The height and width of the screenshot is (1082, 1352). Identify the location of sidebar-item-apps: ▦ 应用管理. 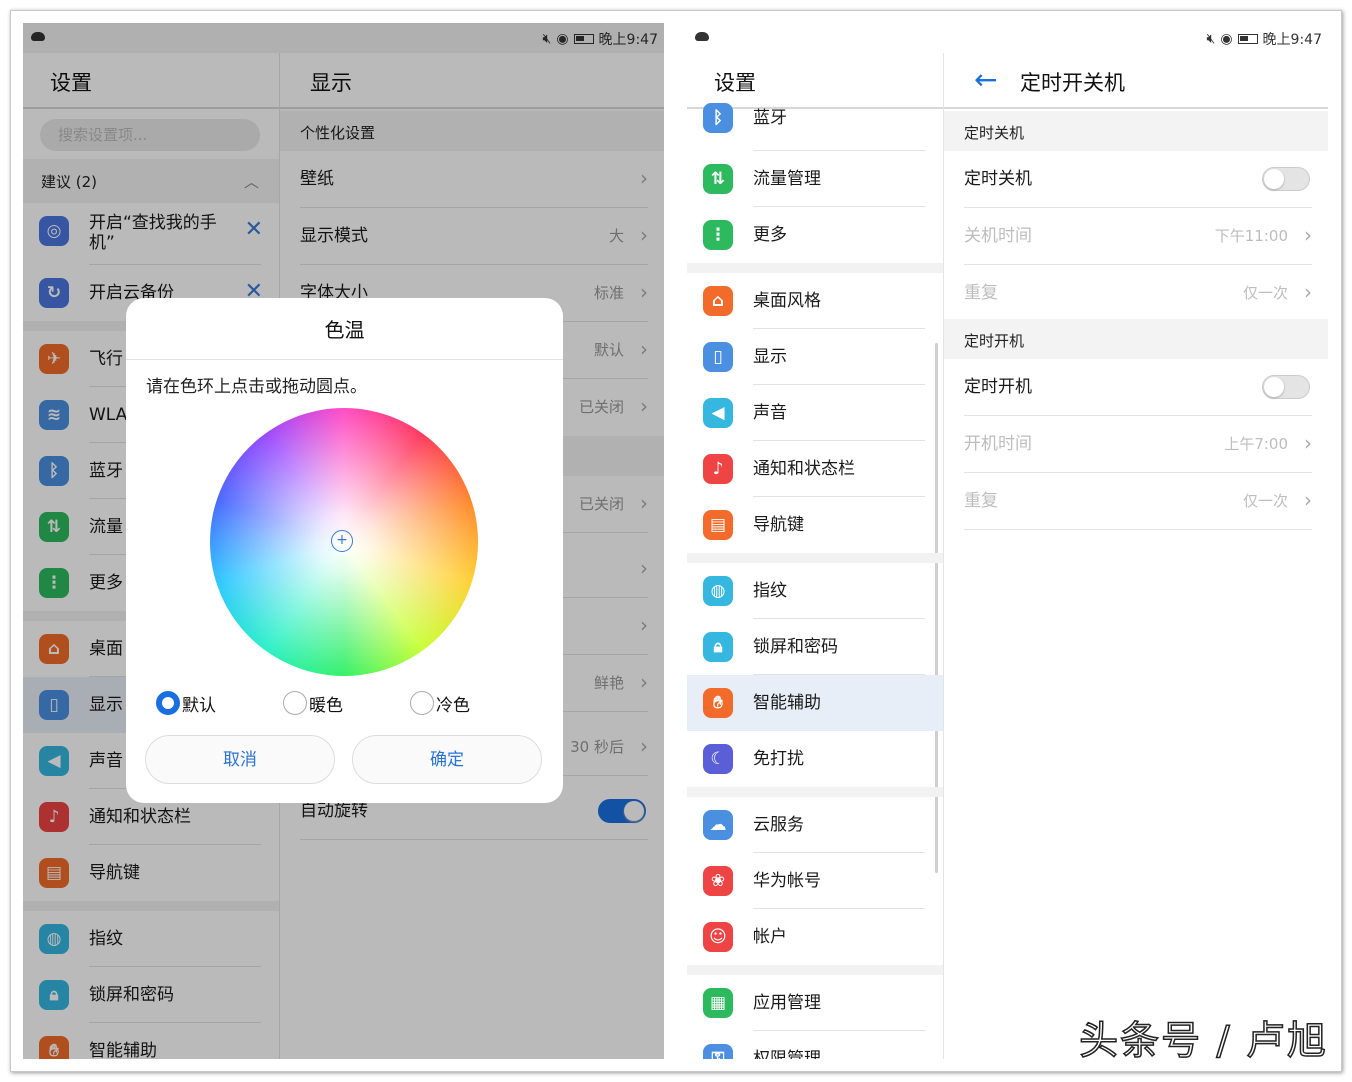
(815, 1003).